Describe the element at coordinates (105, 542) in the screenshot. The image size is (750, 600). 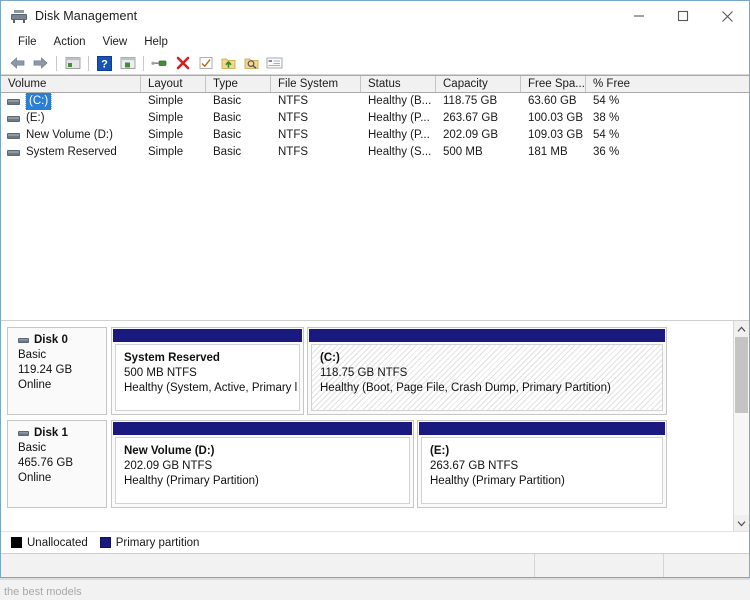
I see `primary-partition-swatch-icon` at that location.